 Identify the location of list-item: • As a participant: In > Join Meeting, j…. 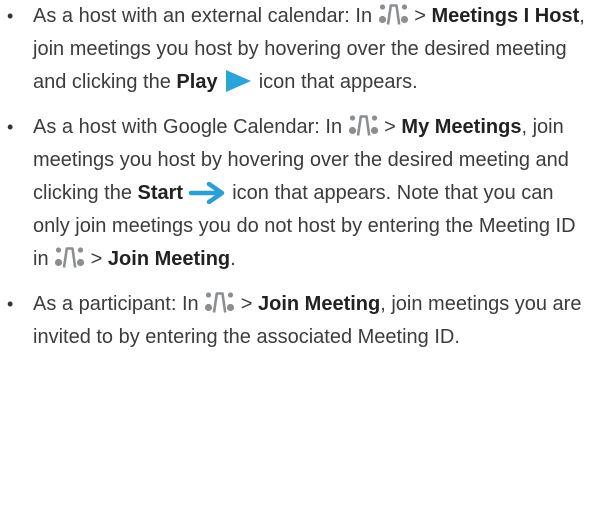
(293, 321).